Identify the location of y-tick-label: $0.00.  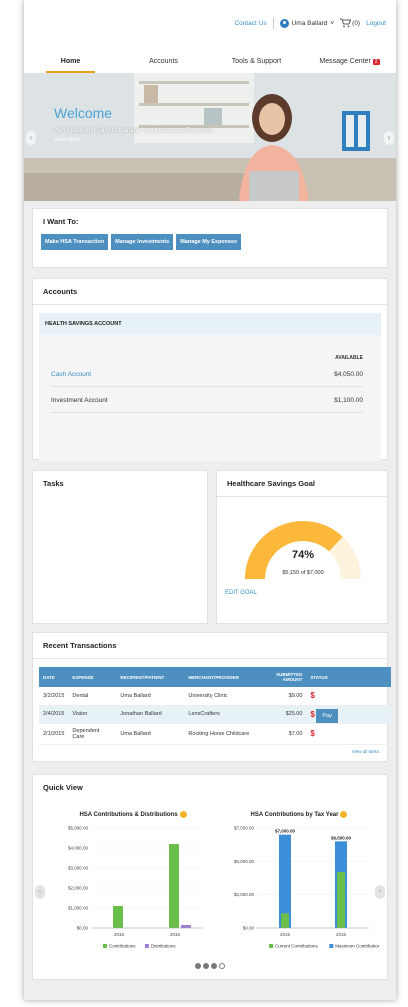
(83, 928).